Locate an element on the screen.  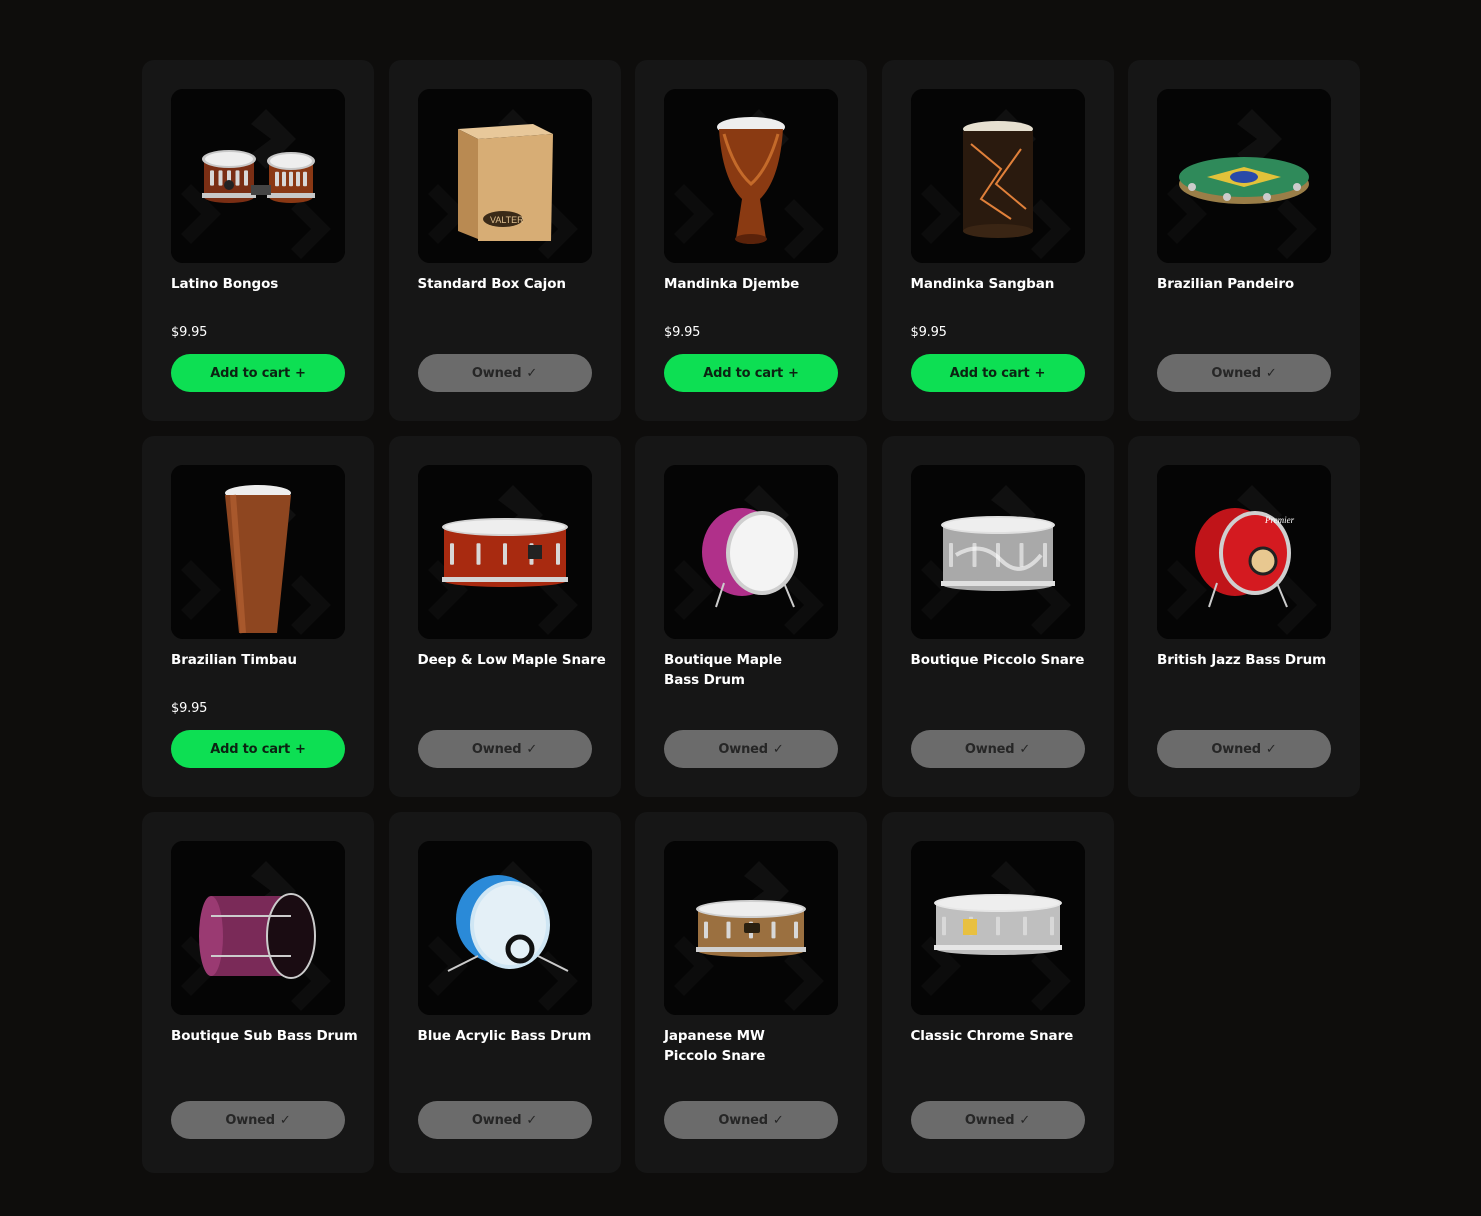
product-card: Premier British Jazz Bass Drum Owned ✓ is located at coordinates (1244, 616).